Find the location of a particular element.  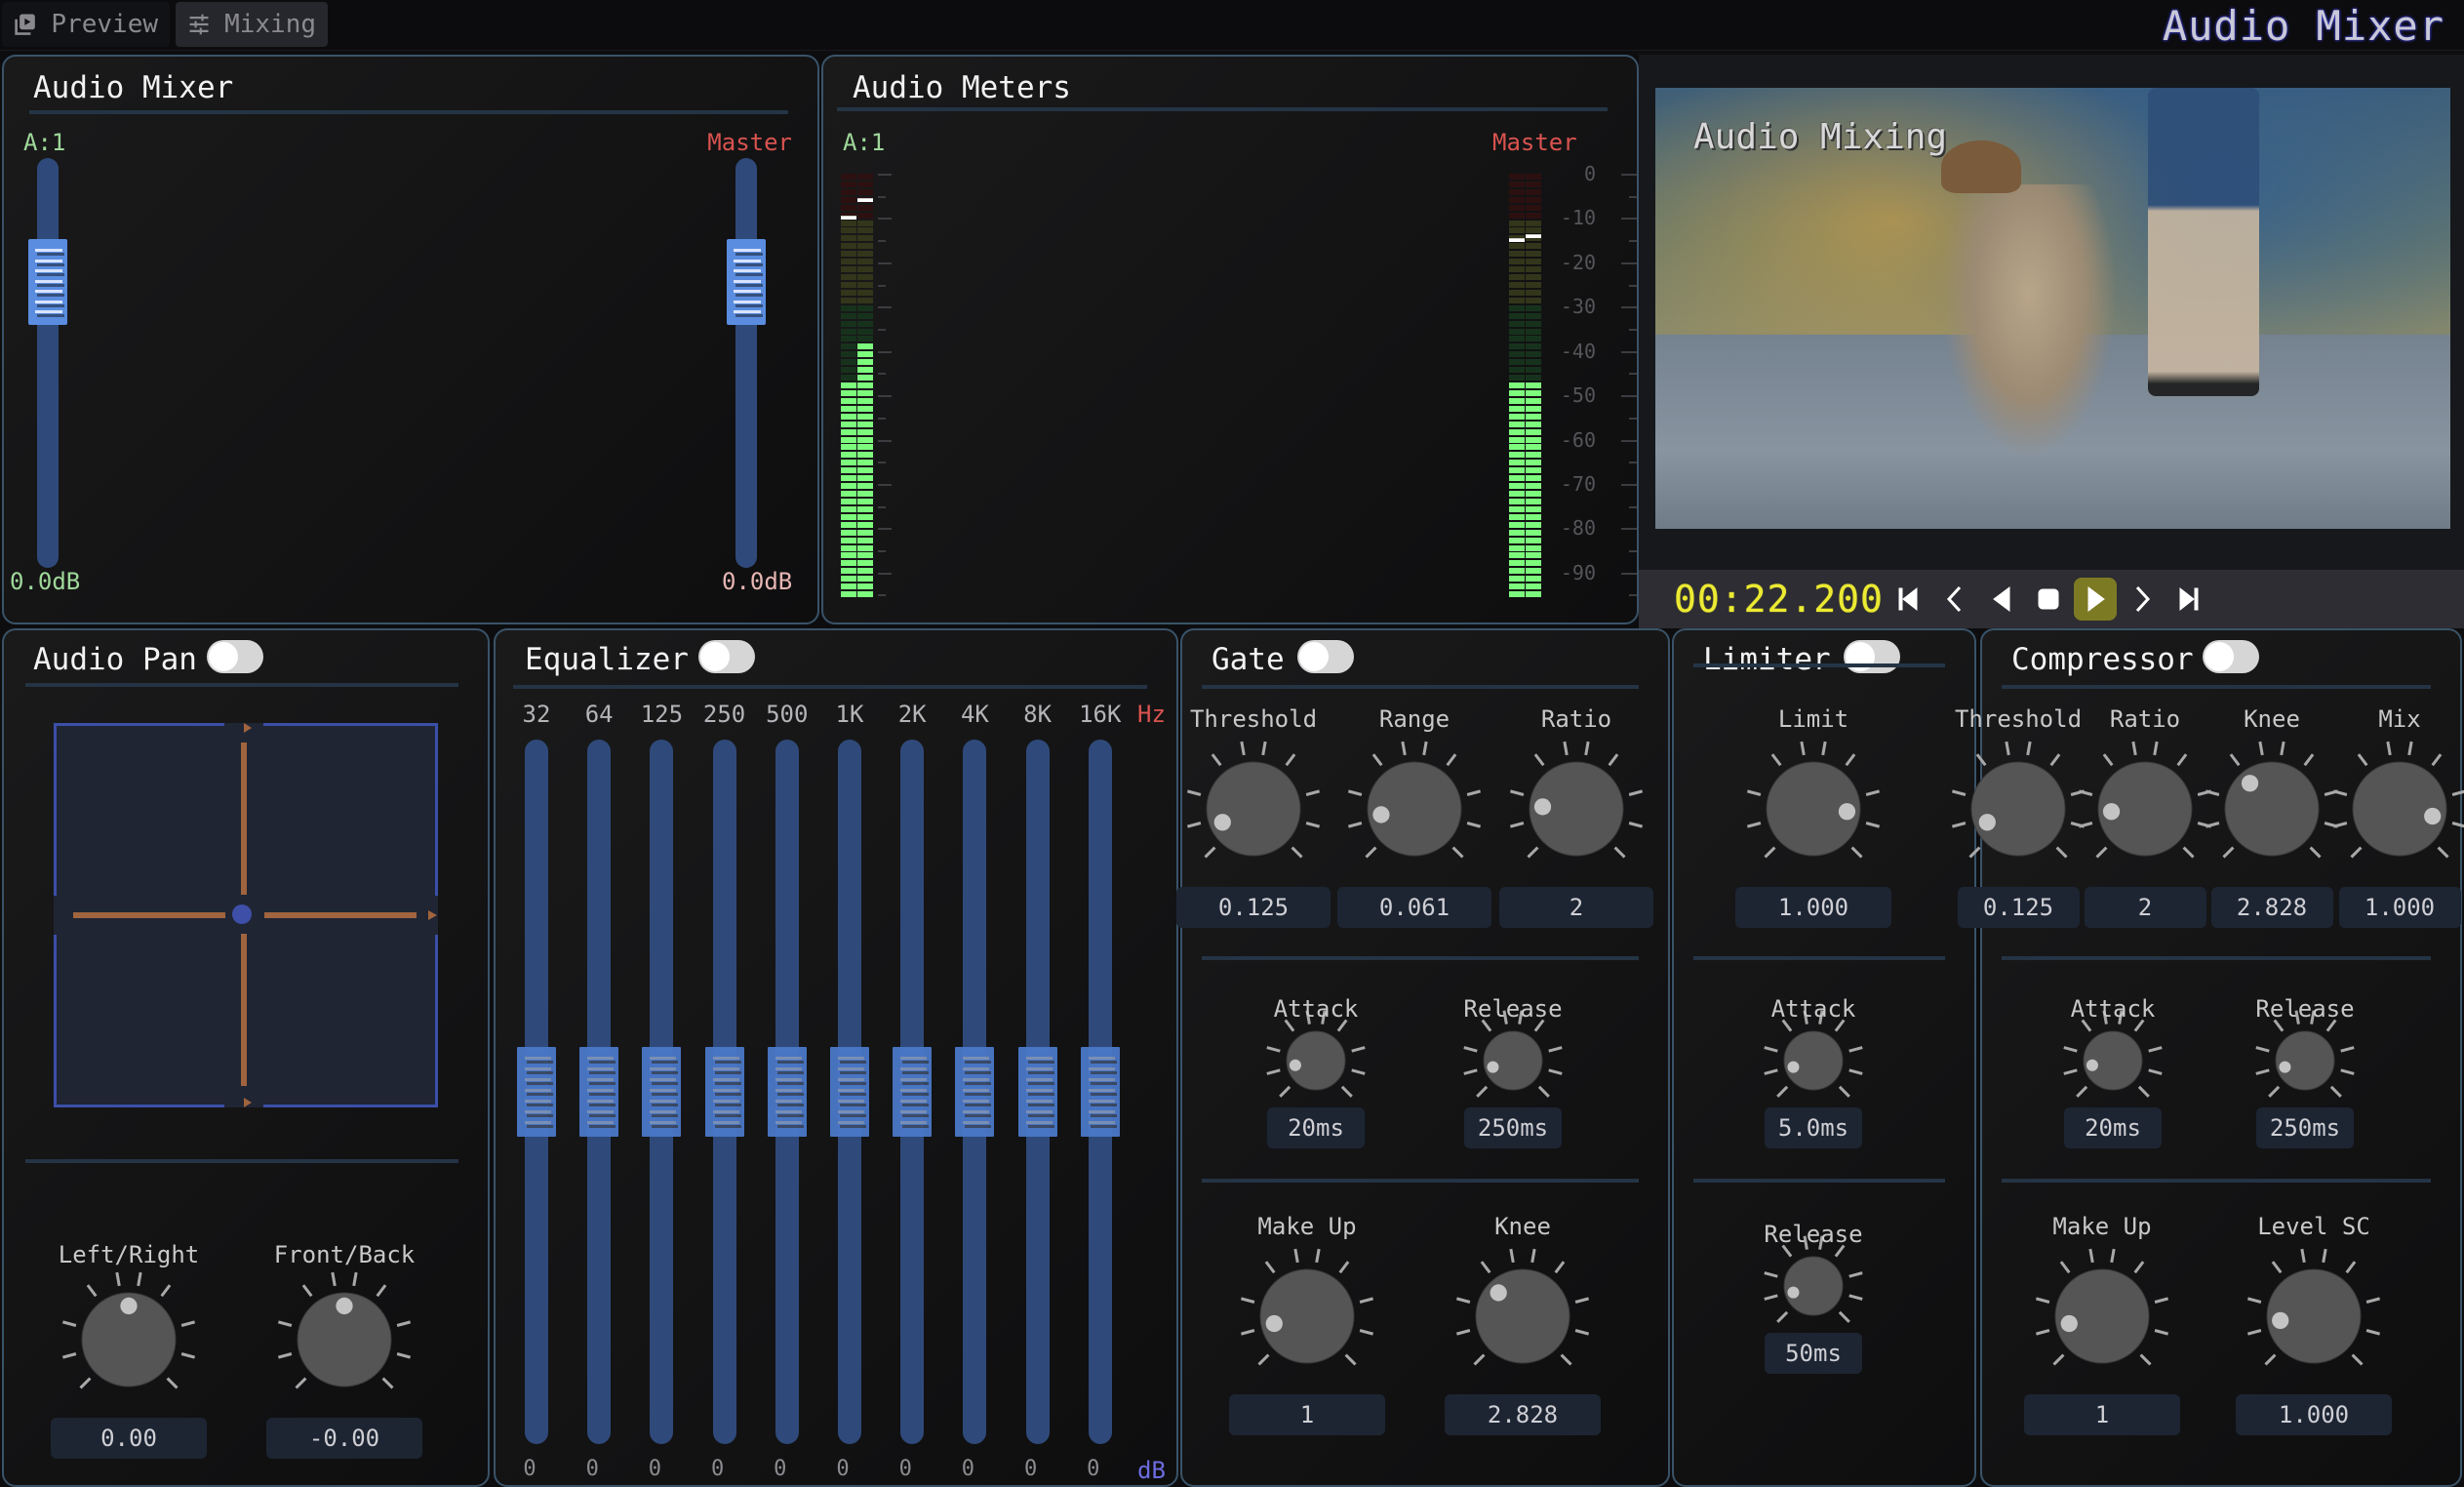

compressor-release-value-field: 250ms is located at coordinates (2305, 1128).